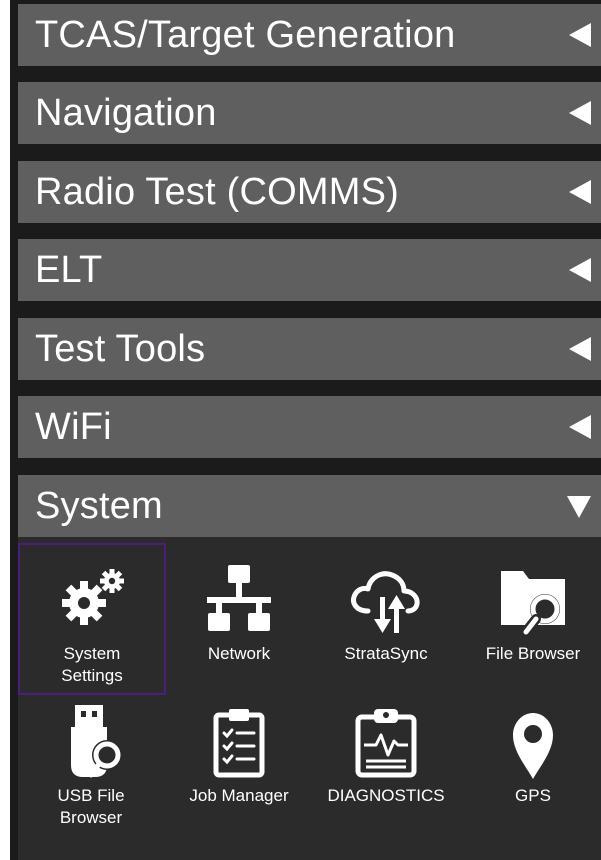  I want to click on menu-item-label: System, so click(99, 505).